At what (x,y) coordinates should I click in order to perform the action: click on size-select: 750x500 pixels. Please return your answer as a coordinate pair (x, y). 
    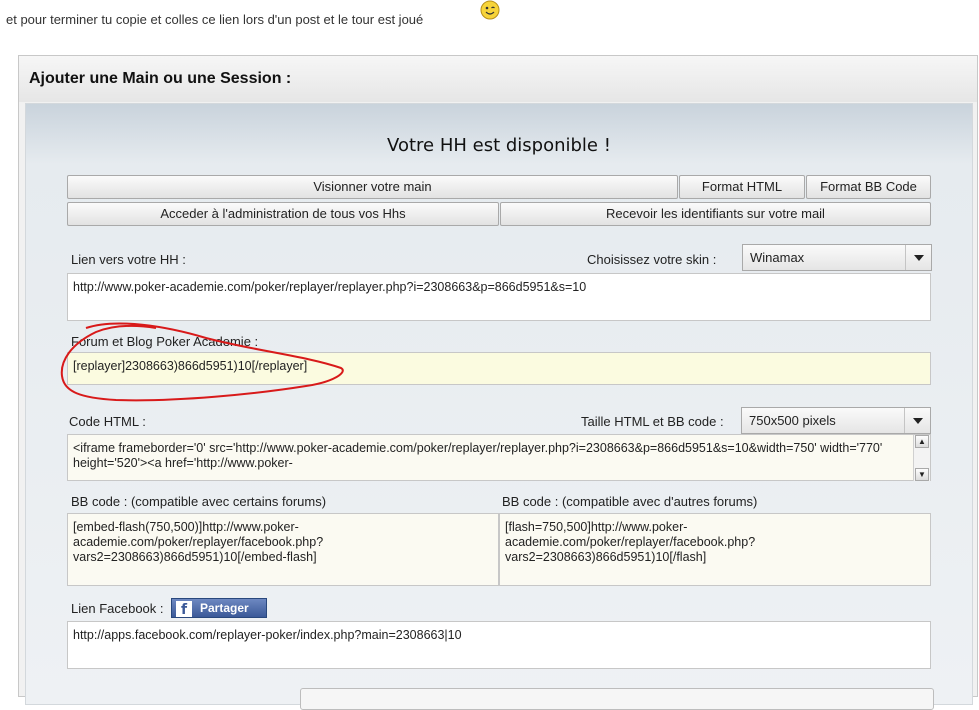
    Looking at the image, I should click on (836, 420).